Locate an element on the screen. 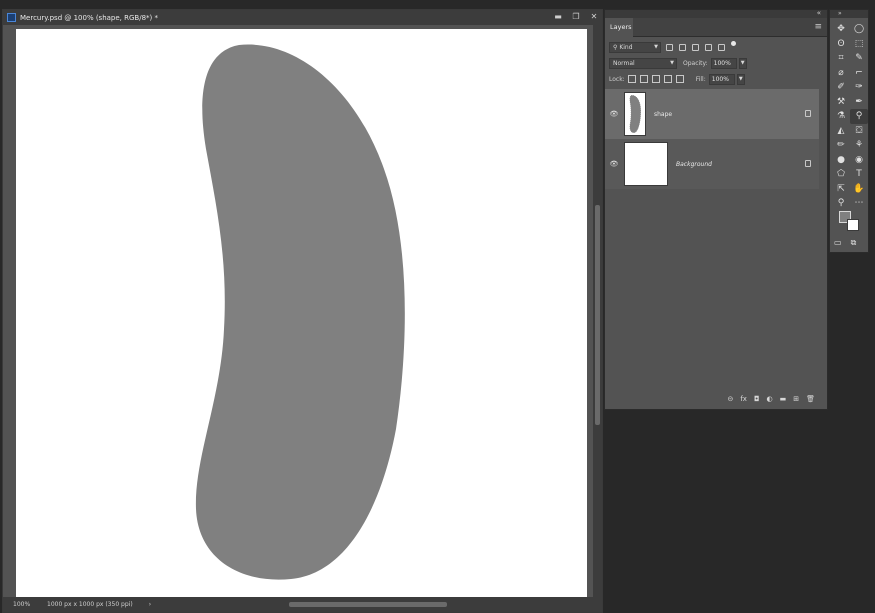 The height and width of the screenshot is (613, 875). status-bar: 100% 1000 px x 1000 px (350 ppi) › is located at coordinates (302, 604).